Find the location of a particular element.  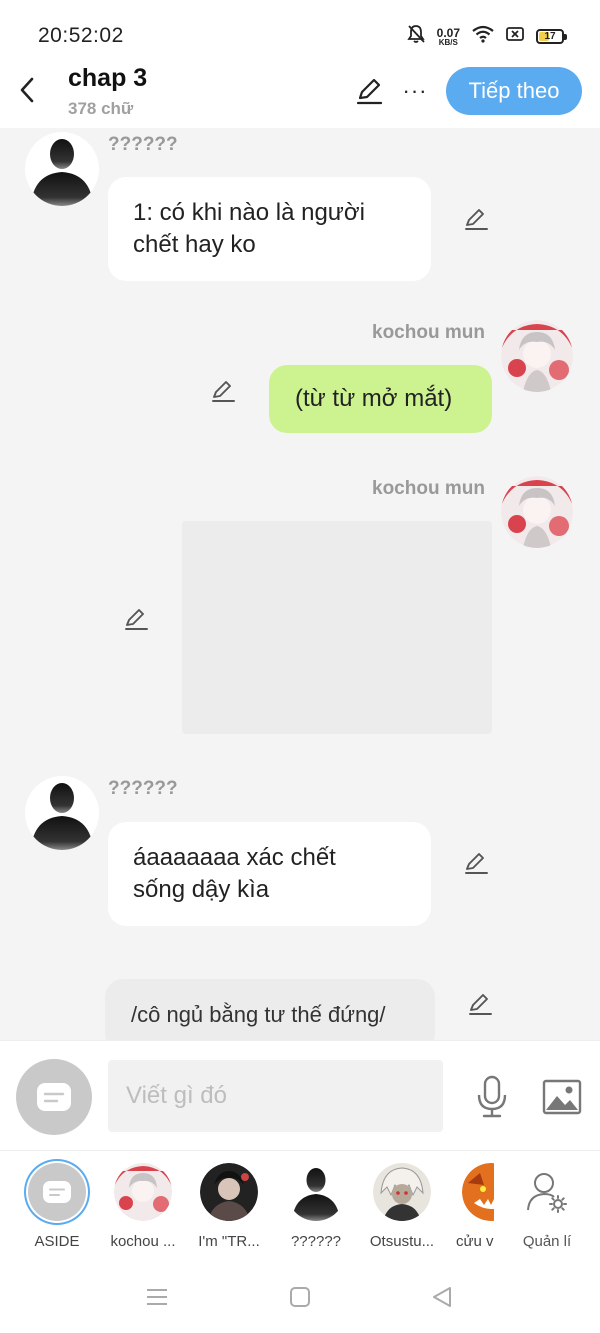

system-nav-bar is located at coordinates (300, 1296).